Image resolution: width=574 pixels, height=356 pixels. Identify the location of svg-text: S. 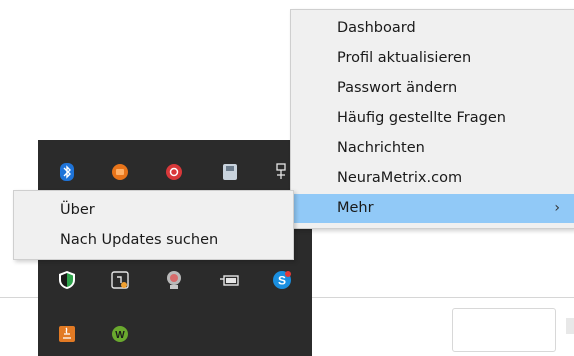
(282, 281).